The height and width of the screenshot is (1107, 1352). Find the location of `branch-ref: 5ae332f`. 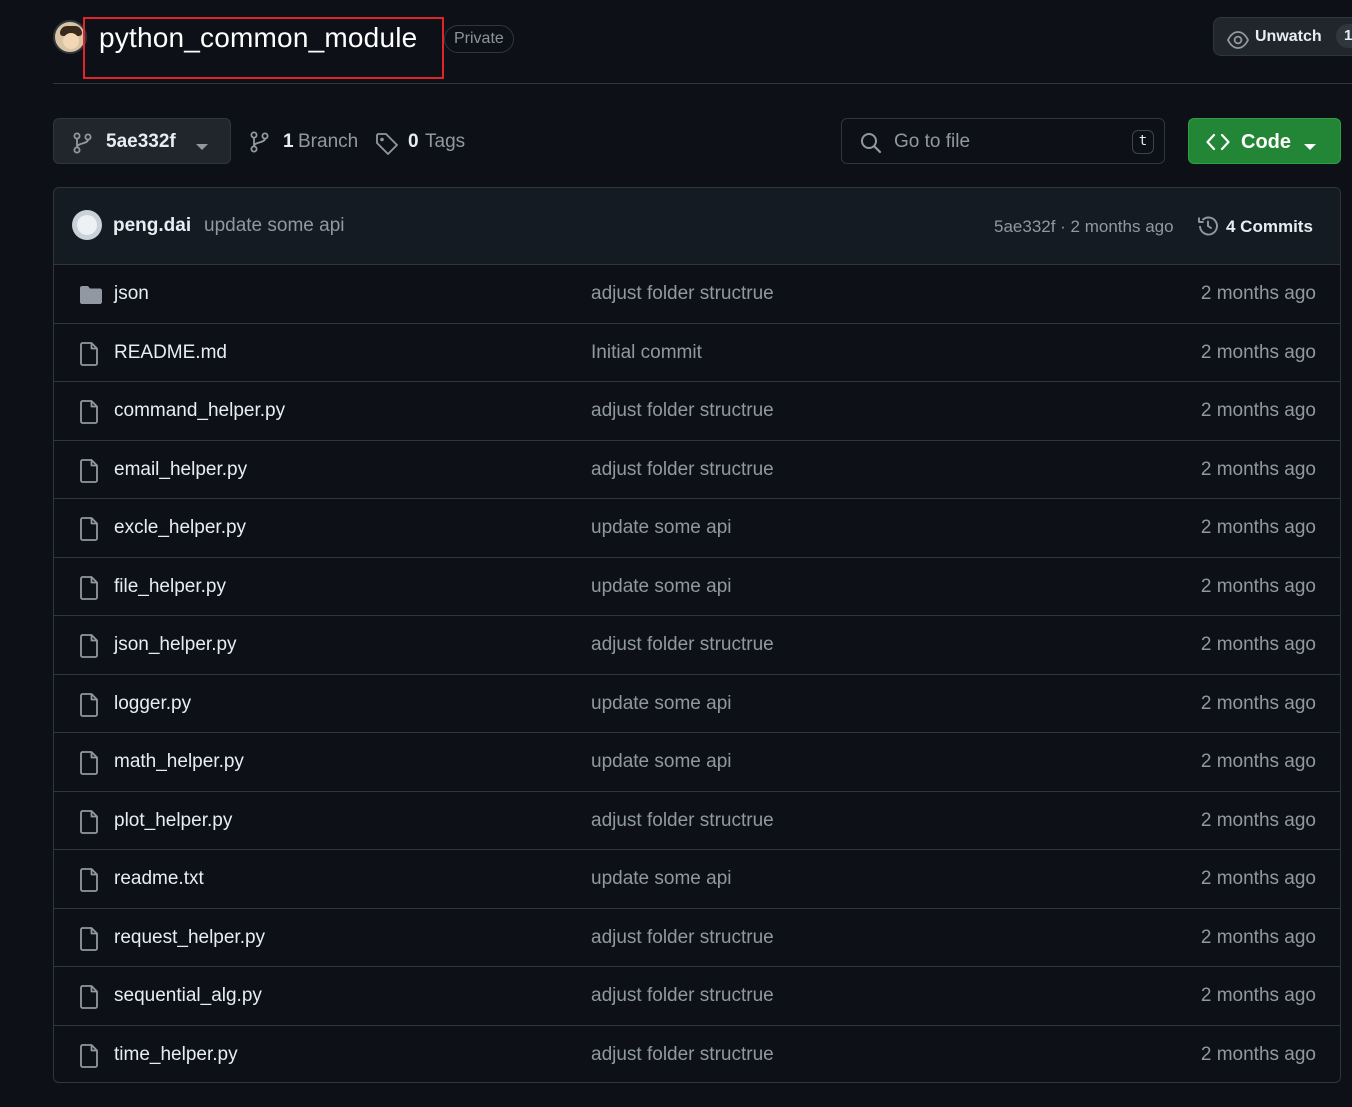

branch-ref: 5ae332f is located at coordinates (141, 141).